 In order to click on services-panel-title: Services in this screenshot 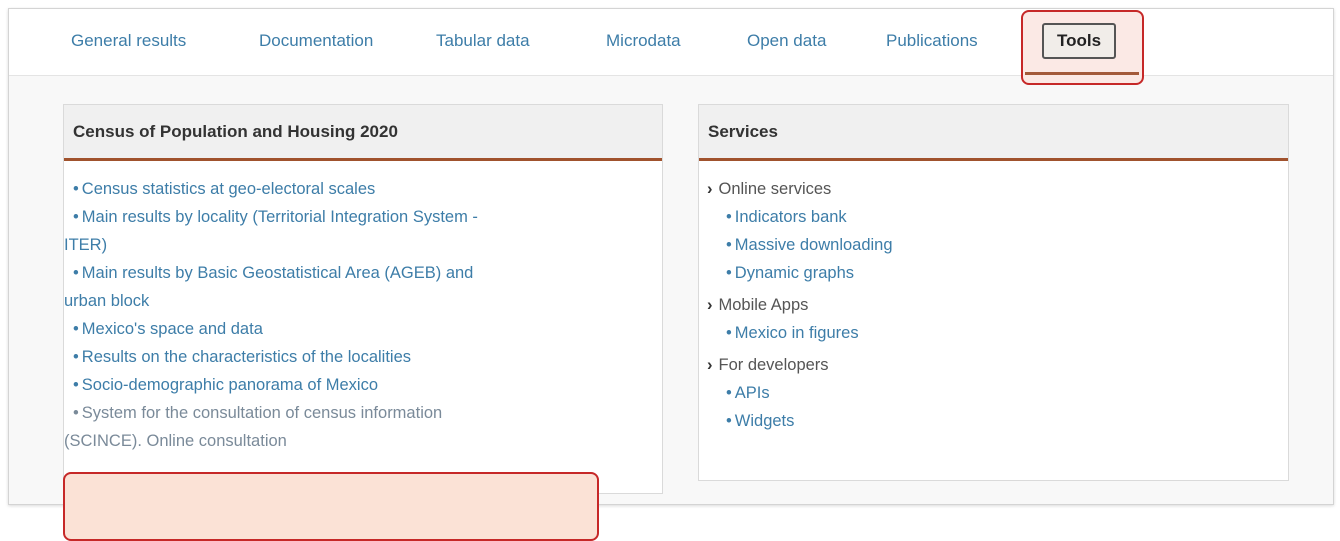, I will do `click(993, 133)`.